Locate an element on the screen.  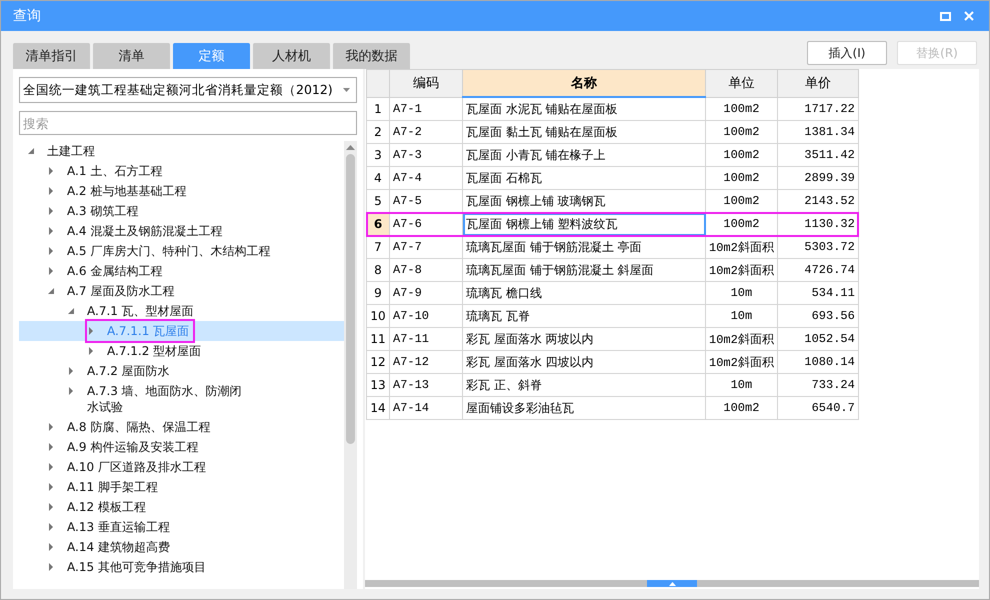
table-cell: 琉璃瓦 瓦脊 is located at coordinates (584, 316).